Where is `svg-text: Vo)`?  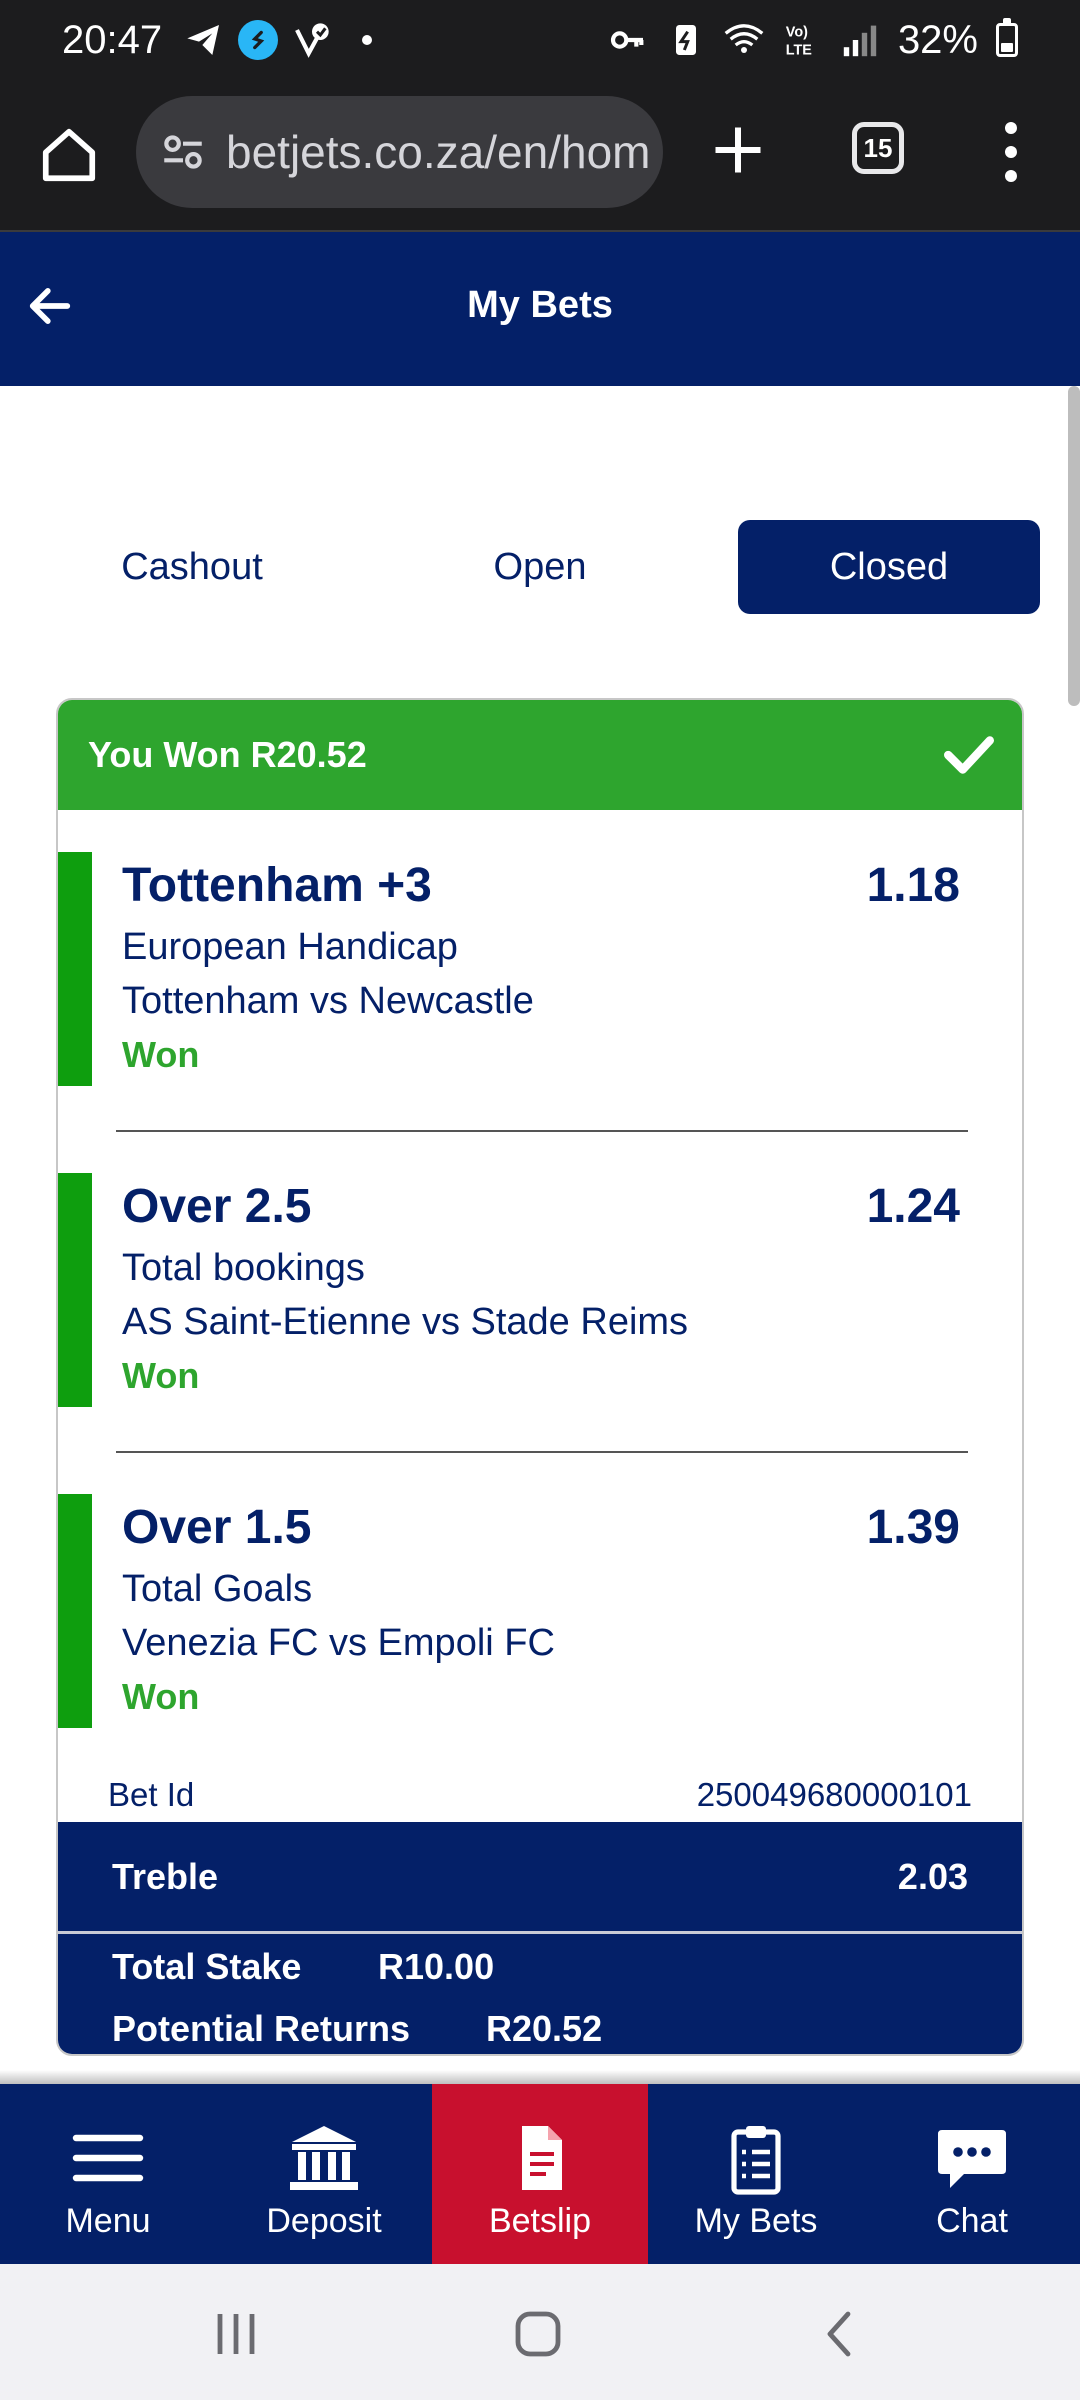 svg-text: Vo) is located at coordinates (797, 32).